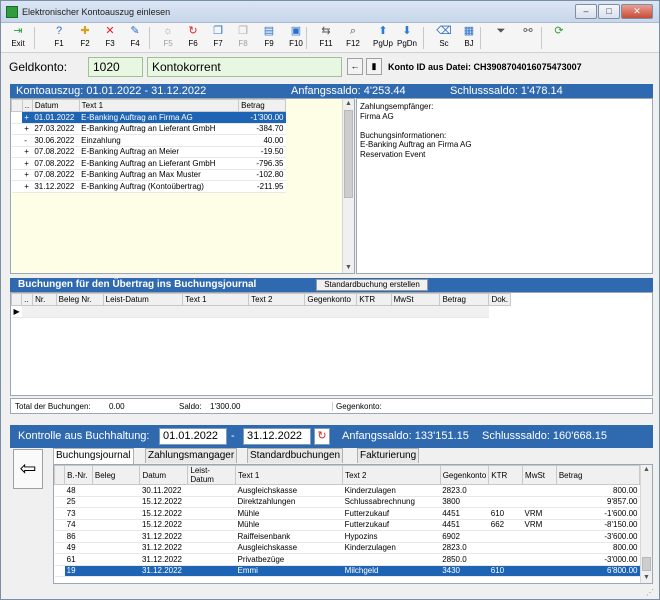 The height and width of the screenshot is (600, 660). Describe the element at coordinates (353, 38) in the screenshot. I see `f12-button: ⌕ F12` at that location.